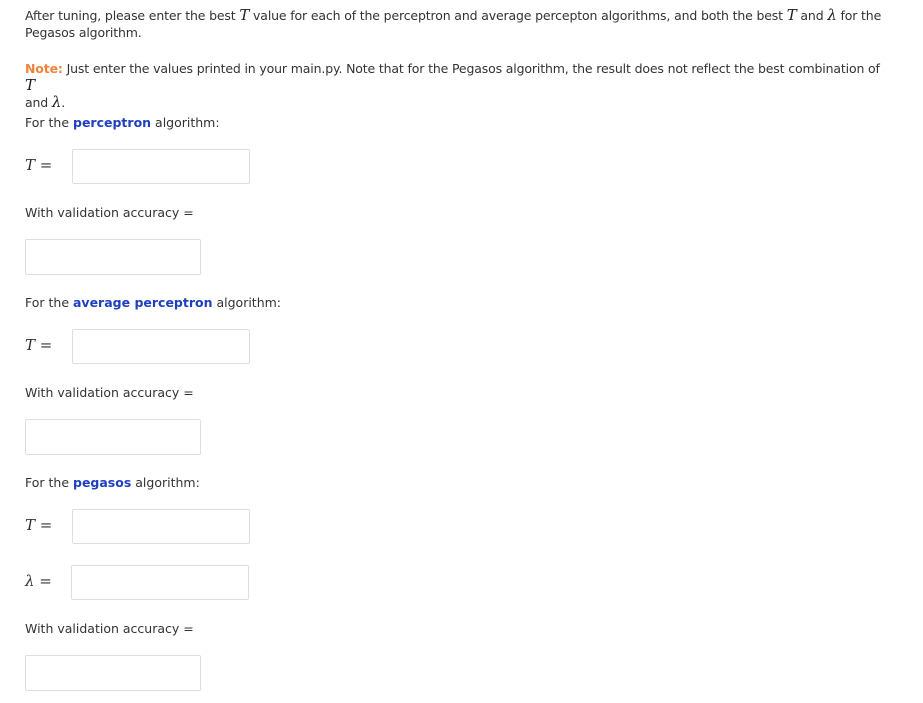 The image size is (923, 703). Describe the element at coordinates (109, 392) in the screenshot. I see `average-perceptron-accuracy-label: With validation accuracy =` at that location.